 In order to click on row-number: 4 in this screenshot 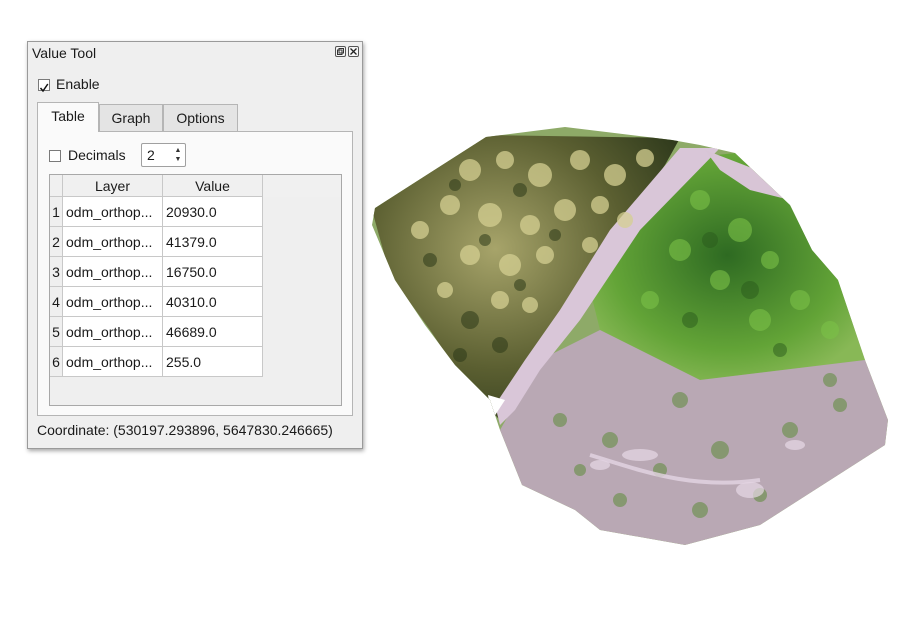, I will do `click(56, 302)`.